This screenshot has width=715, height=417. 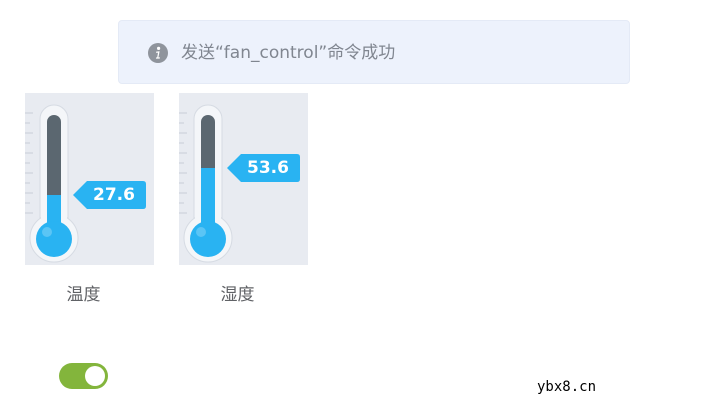 I want to click on toggle-knob, so click(x=95, y=376).